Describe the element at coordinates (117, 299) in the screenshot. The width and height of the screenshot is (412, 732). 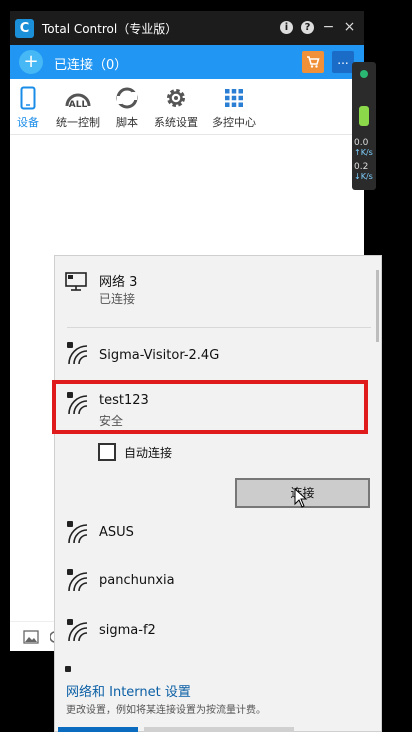
I see `ethernet-status: 已连接` at that location.